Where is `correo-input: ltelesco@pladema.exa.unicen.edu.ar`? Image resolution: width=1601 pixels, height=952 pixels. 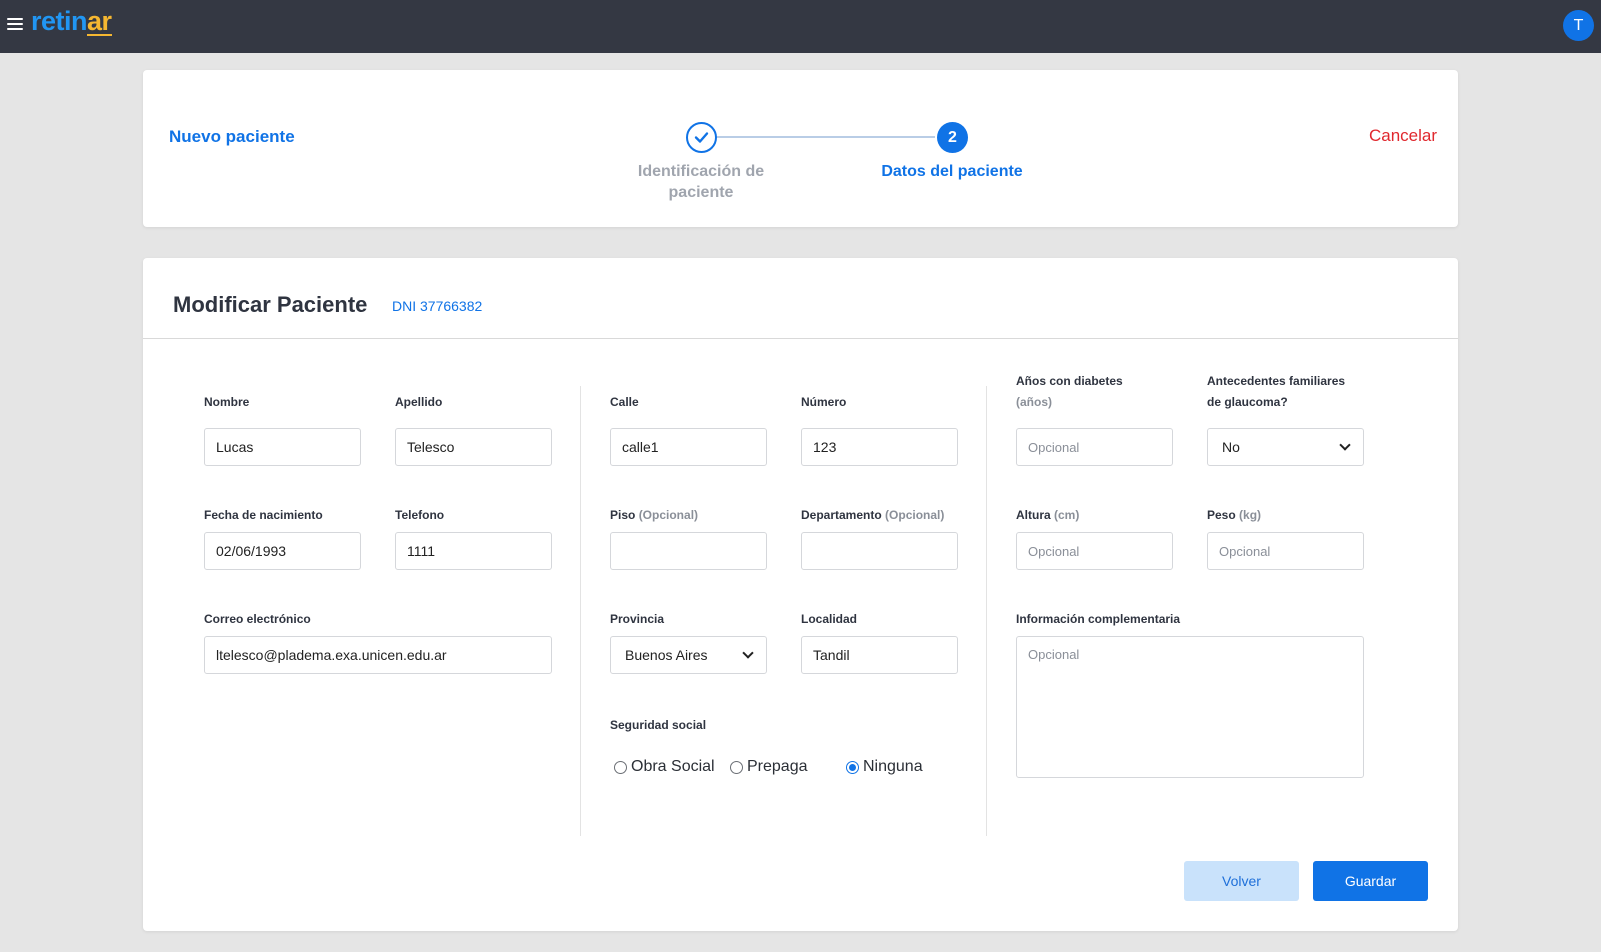
correo-input: ltelesco@pladema.exa.unicen.edu.ar is located at coordinates (378, 655).